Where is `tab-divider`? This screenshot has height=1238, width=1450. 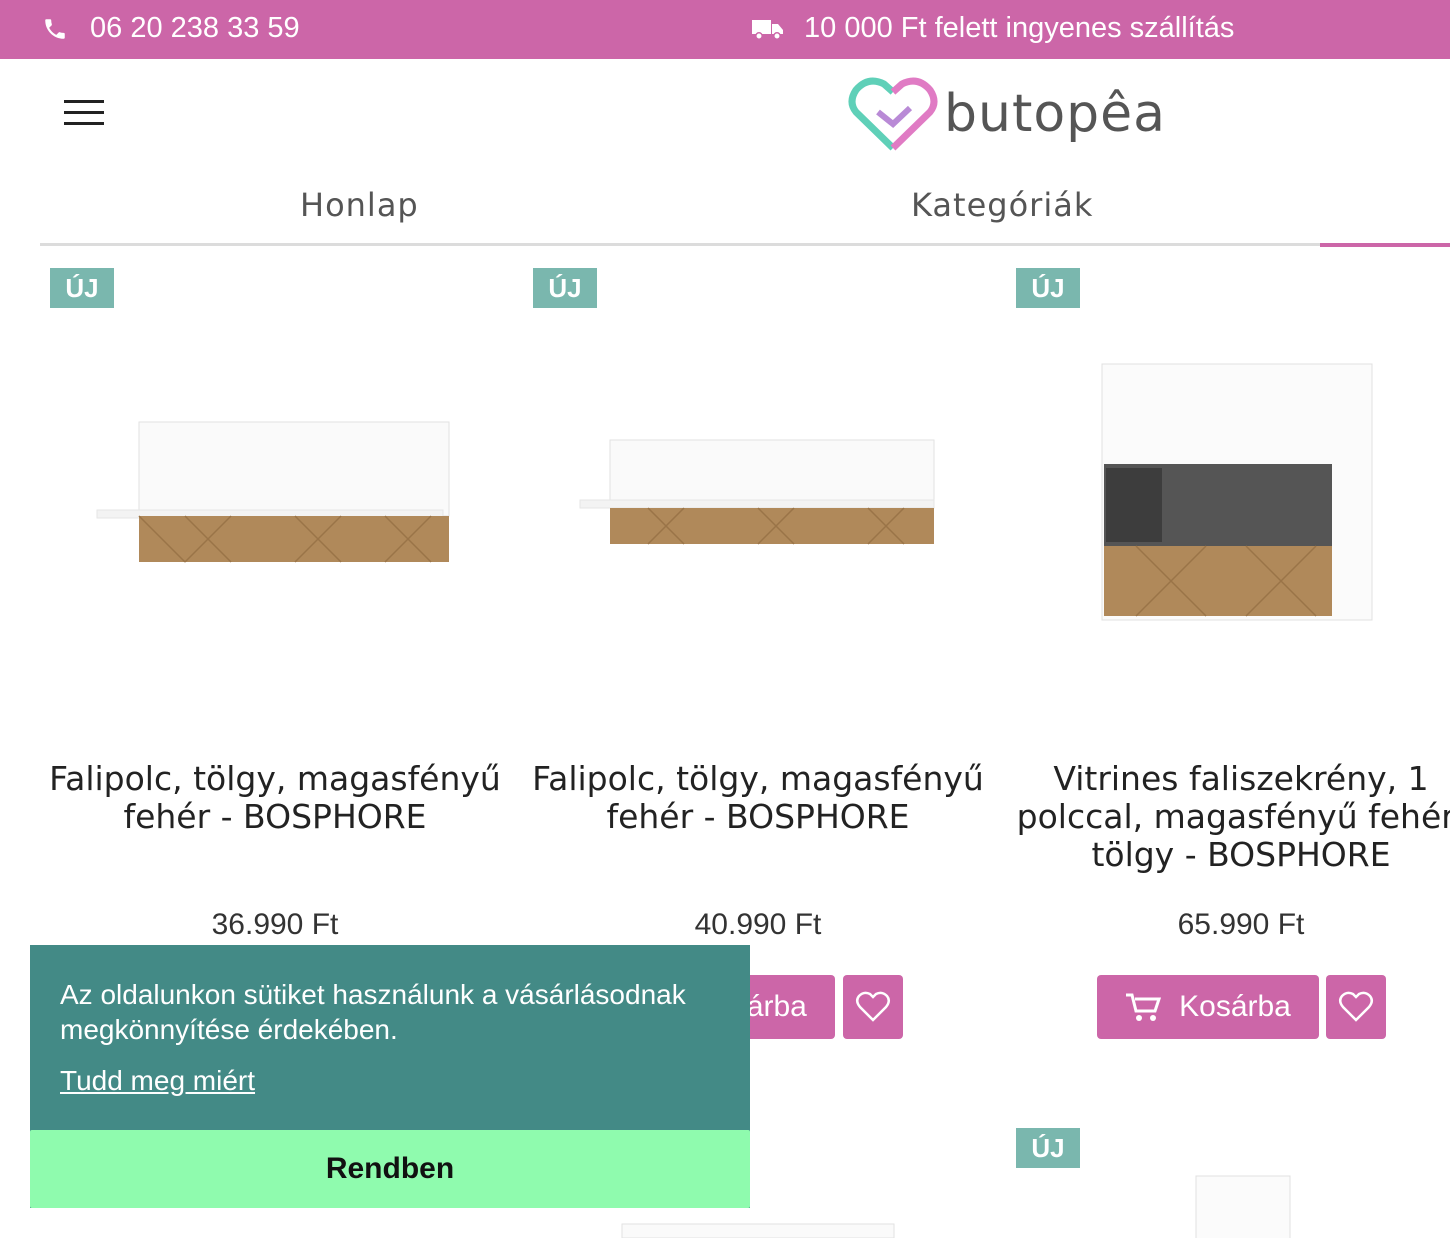
tab-divider is located at coordinates (745, 244).